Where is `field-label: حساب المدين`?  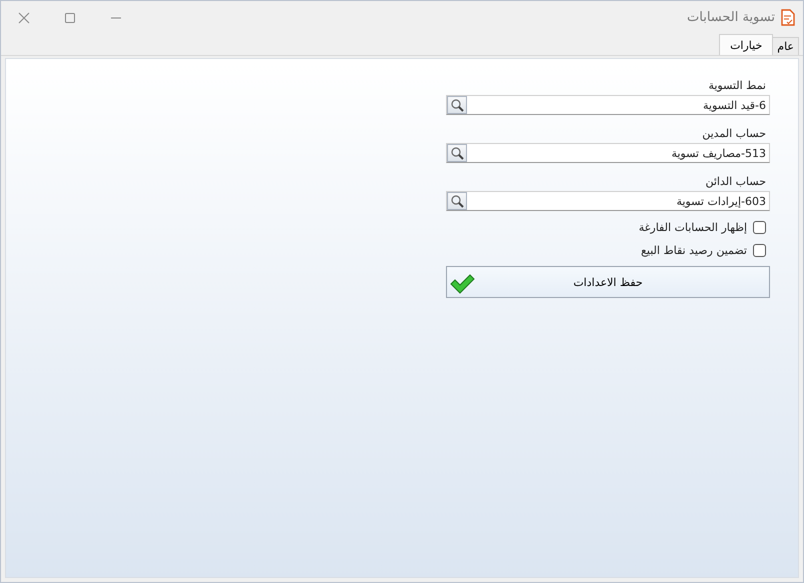 field-label: حساب المدين is located at coordinates (733, 133).